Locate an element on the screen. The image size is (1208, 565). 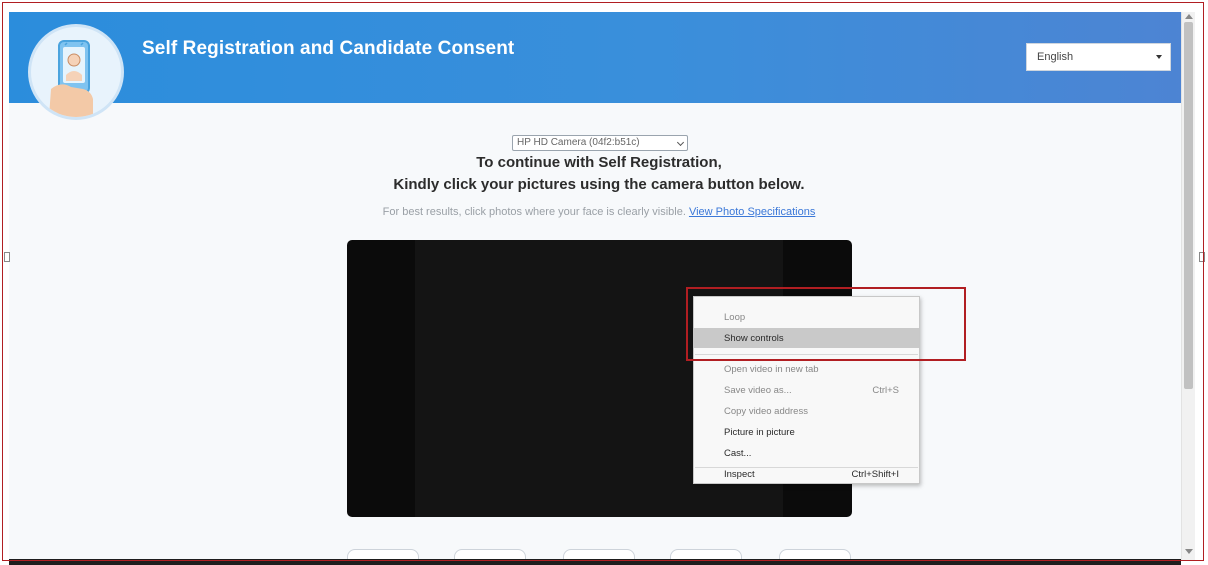
chevron-down-icon is located at coordinates (680, 142).